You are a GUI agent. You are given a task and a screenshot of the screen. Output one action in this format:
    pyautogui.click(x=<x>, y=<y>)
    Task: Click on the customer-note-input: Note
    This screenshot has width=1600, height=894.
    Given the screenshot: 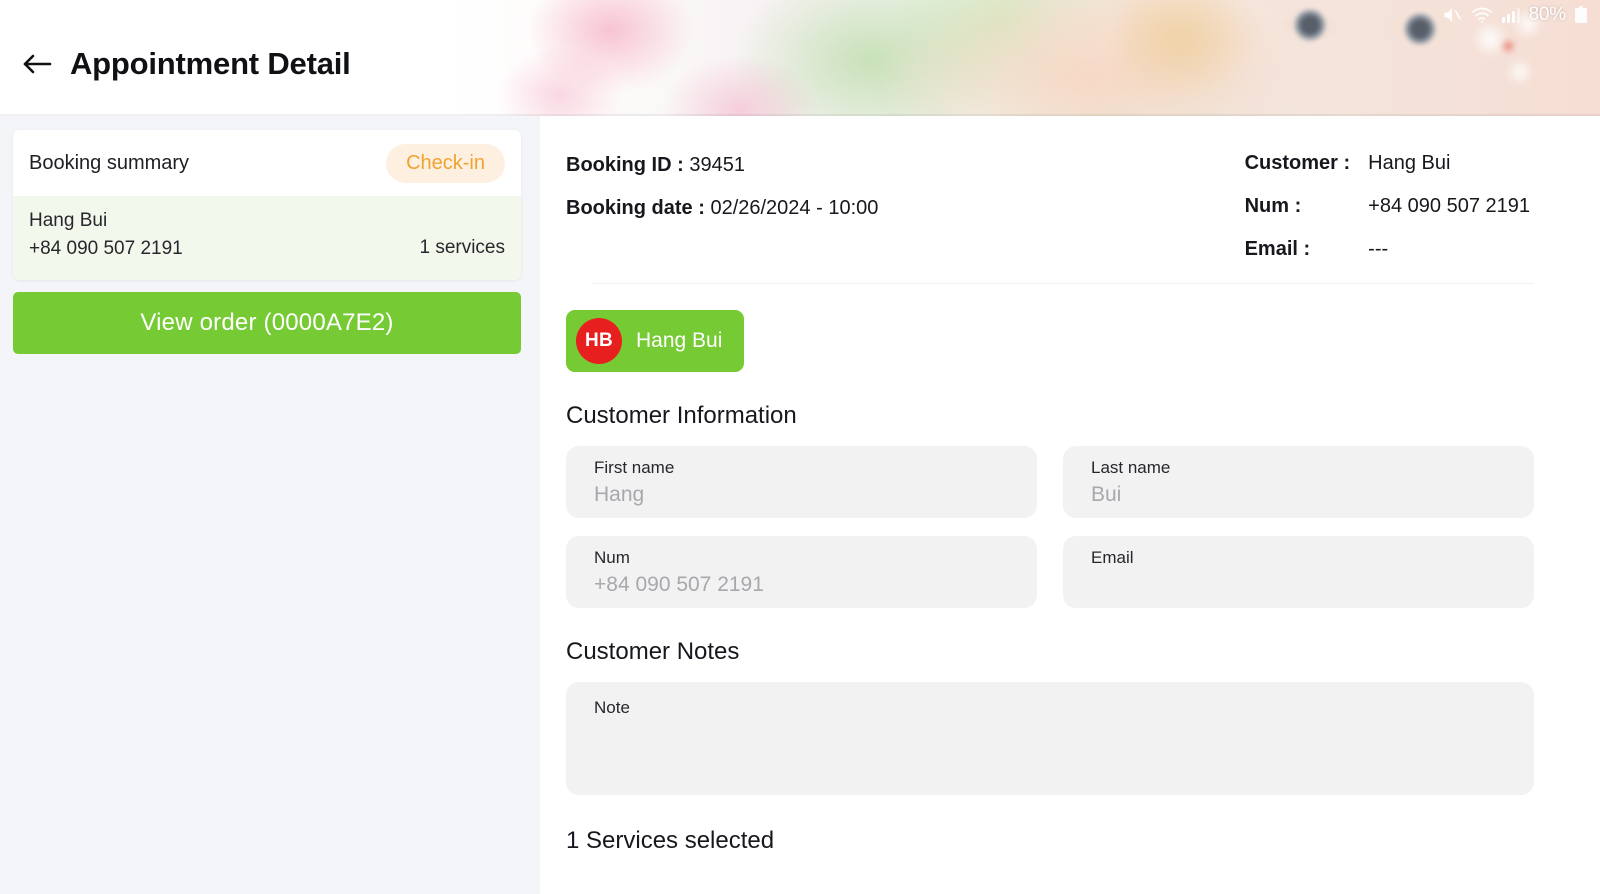 What is the action you would take?
    pyautogui.click(x=1050, y=738)
    